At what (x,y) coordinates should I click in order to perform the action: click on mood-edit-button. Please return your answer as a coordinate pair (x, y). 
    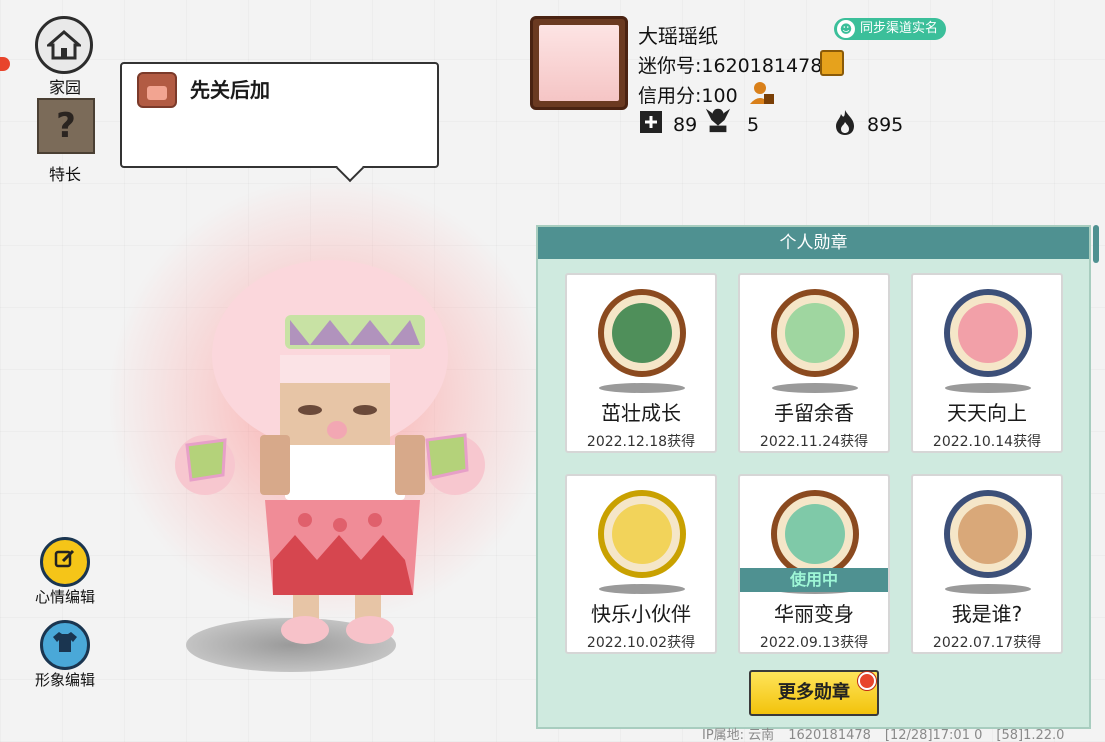
    Looking at the image, I should click on (65, 562).